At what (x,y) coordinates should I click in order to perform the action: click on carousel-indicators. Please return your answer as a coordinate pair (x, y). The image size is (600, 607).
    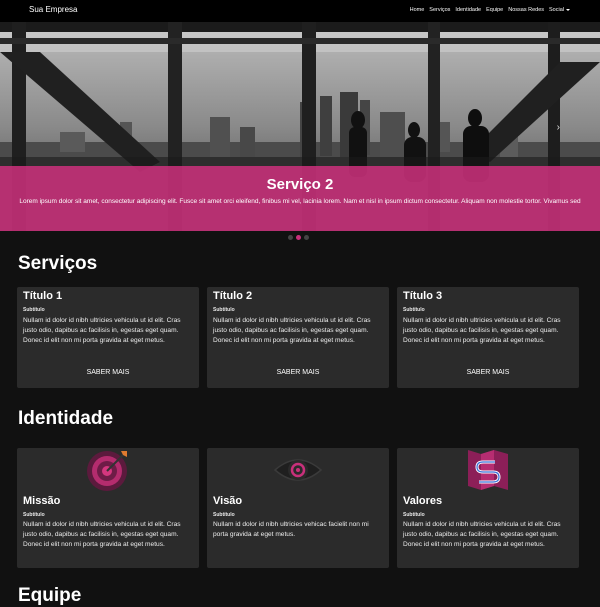
    Looking at the image, I should click on (298, 237).